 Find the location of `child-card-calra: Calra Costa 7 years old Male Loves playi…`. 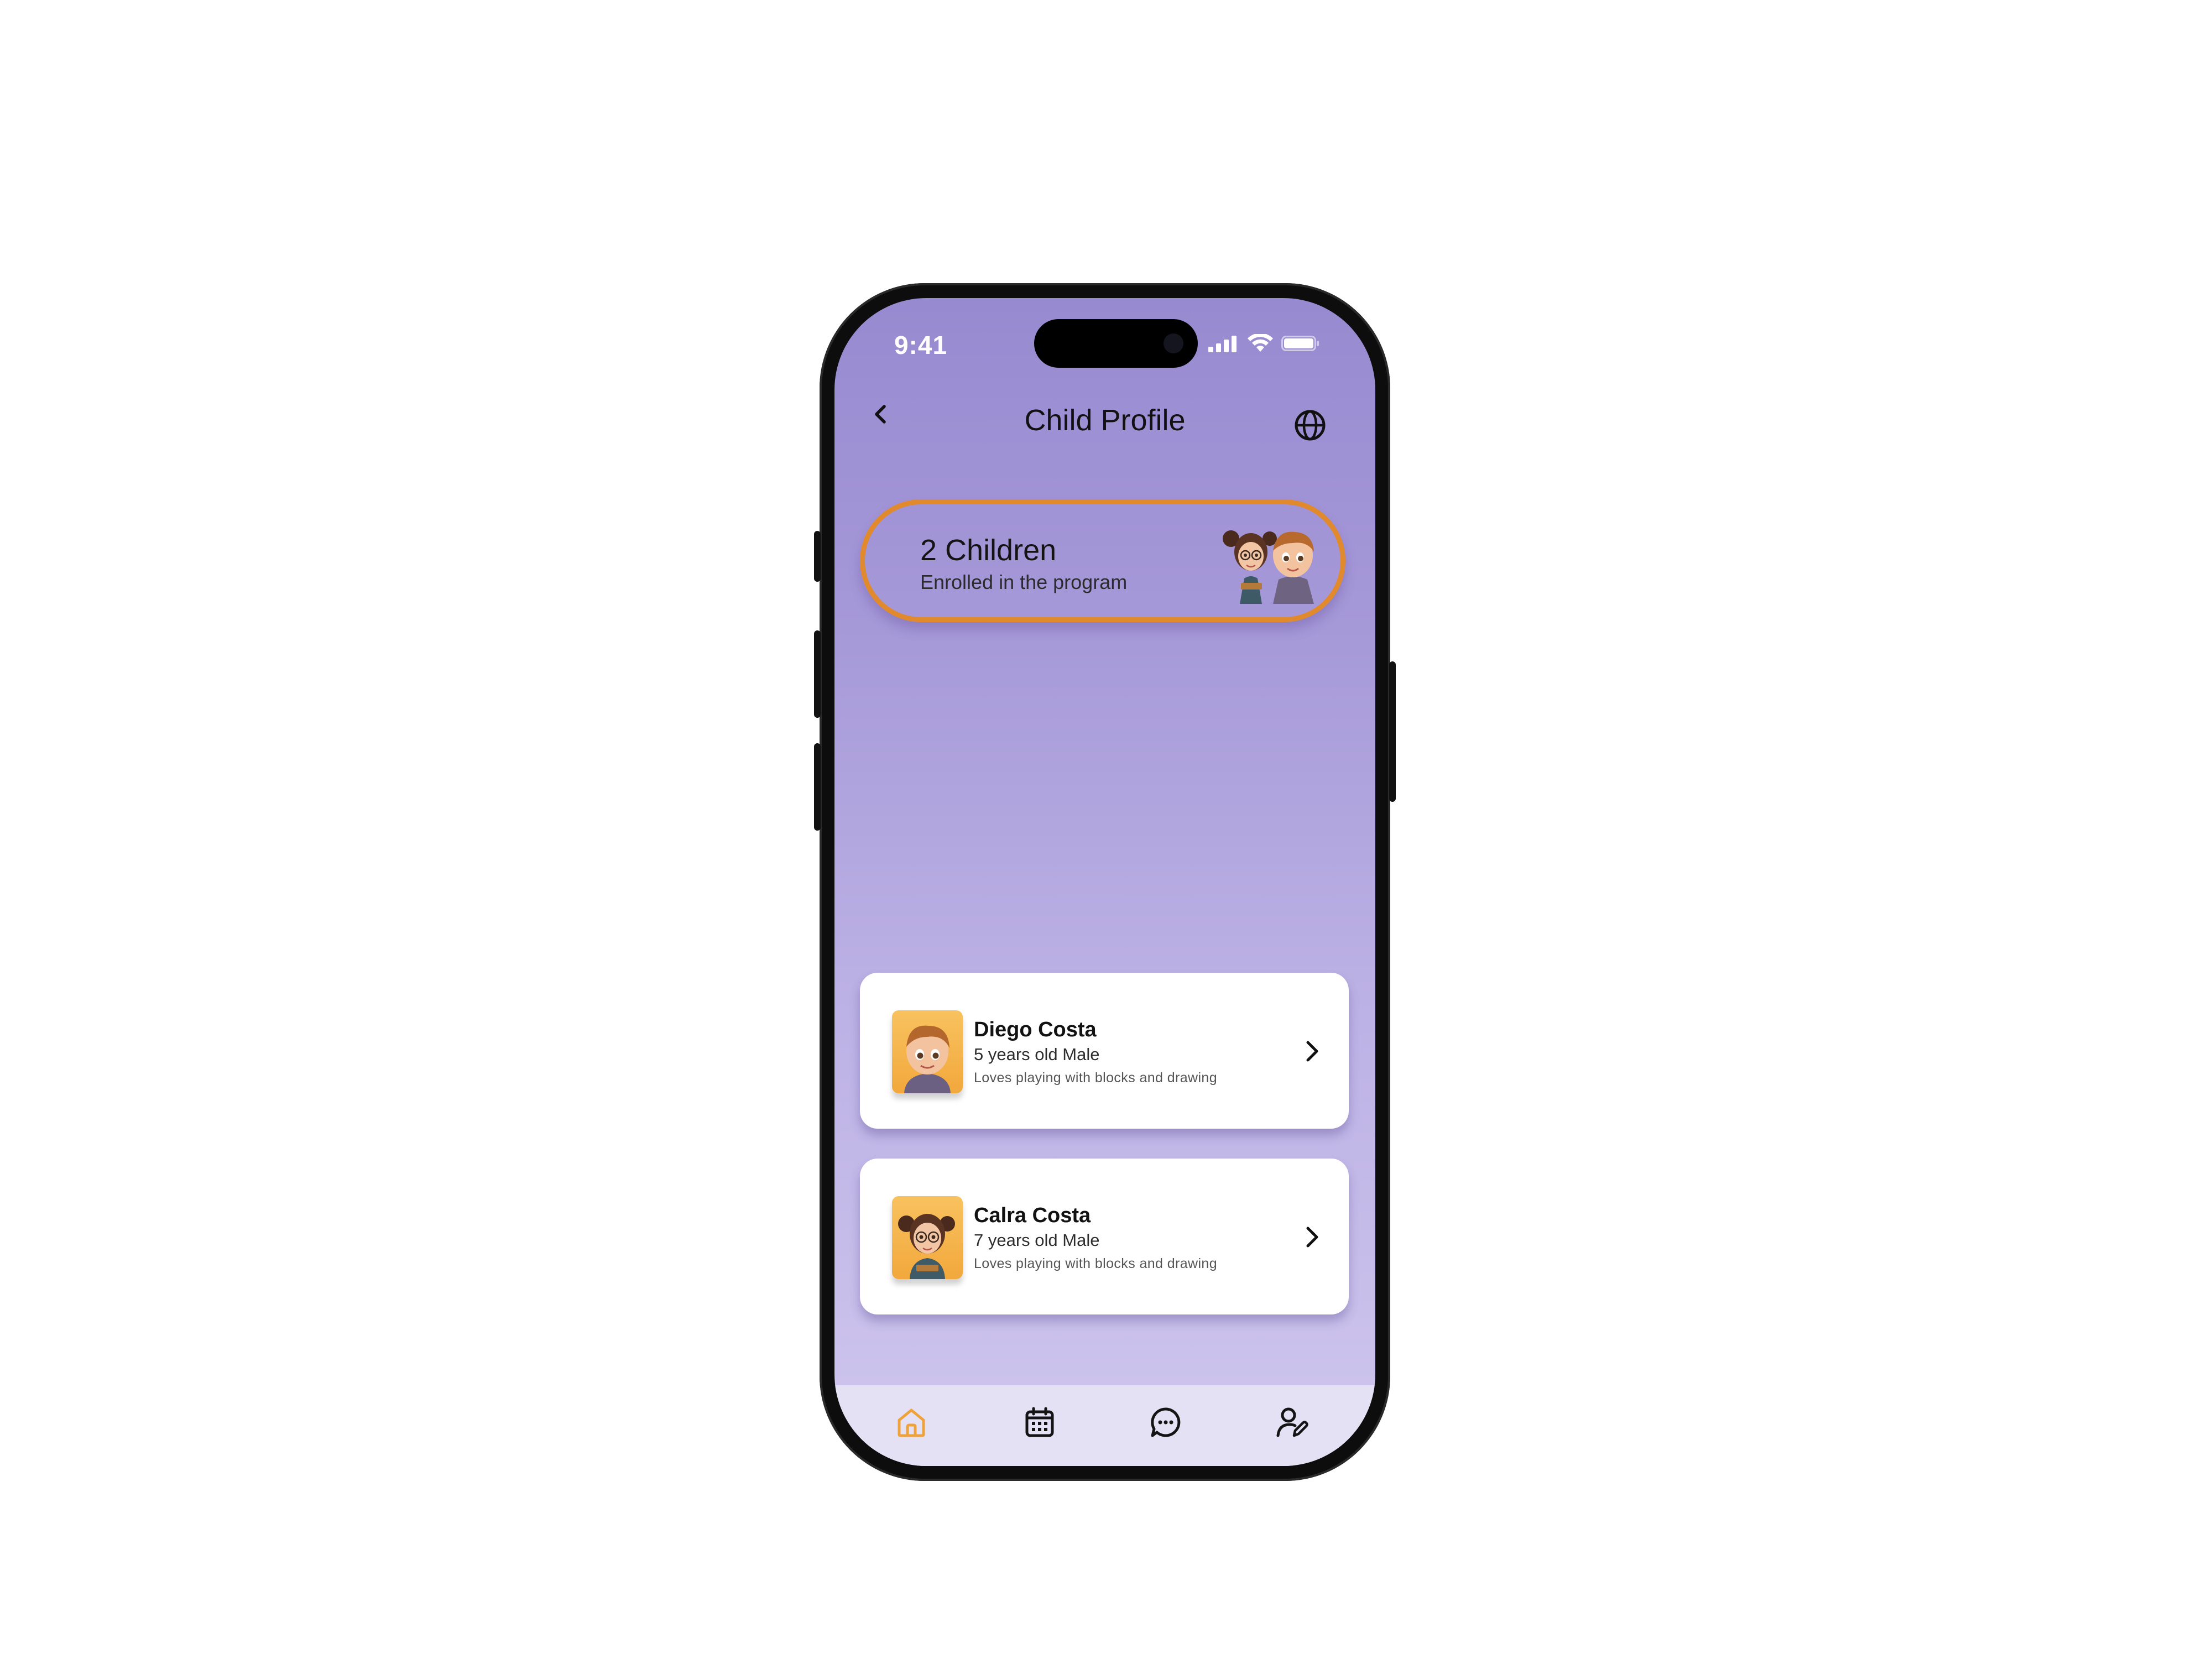

child-card-calra: Calra Costa 7 years old Male Loves playi… is located at coordinates (1105, 1237).